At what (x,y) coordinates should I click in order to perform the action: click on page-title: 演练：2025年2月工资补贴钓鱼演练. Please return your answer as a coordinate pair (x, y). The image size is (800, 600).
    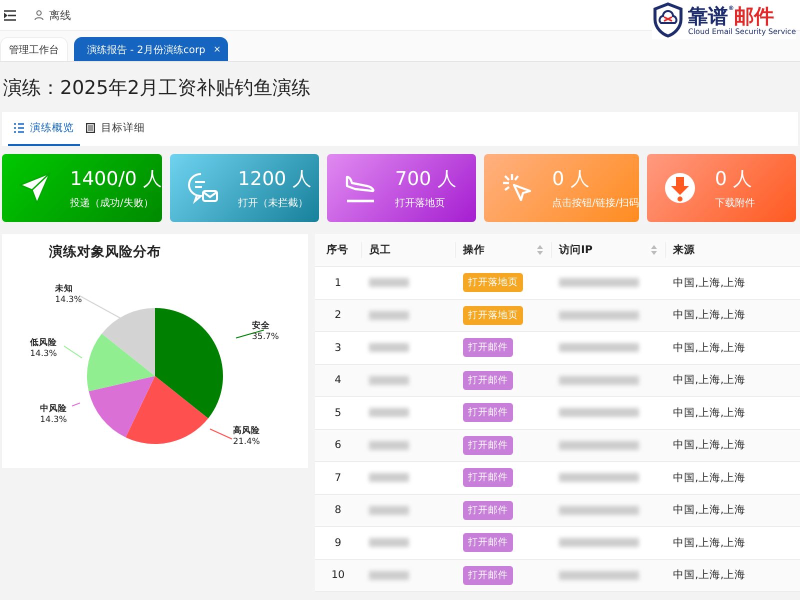
    Looking at the image, I should click on (157, 88).